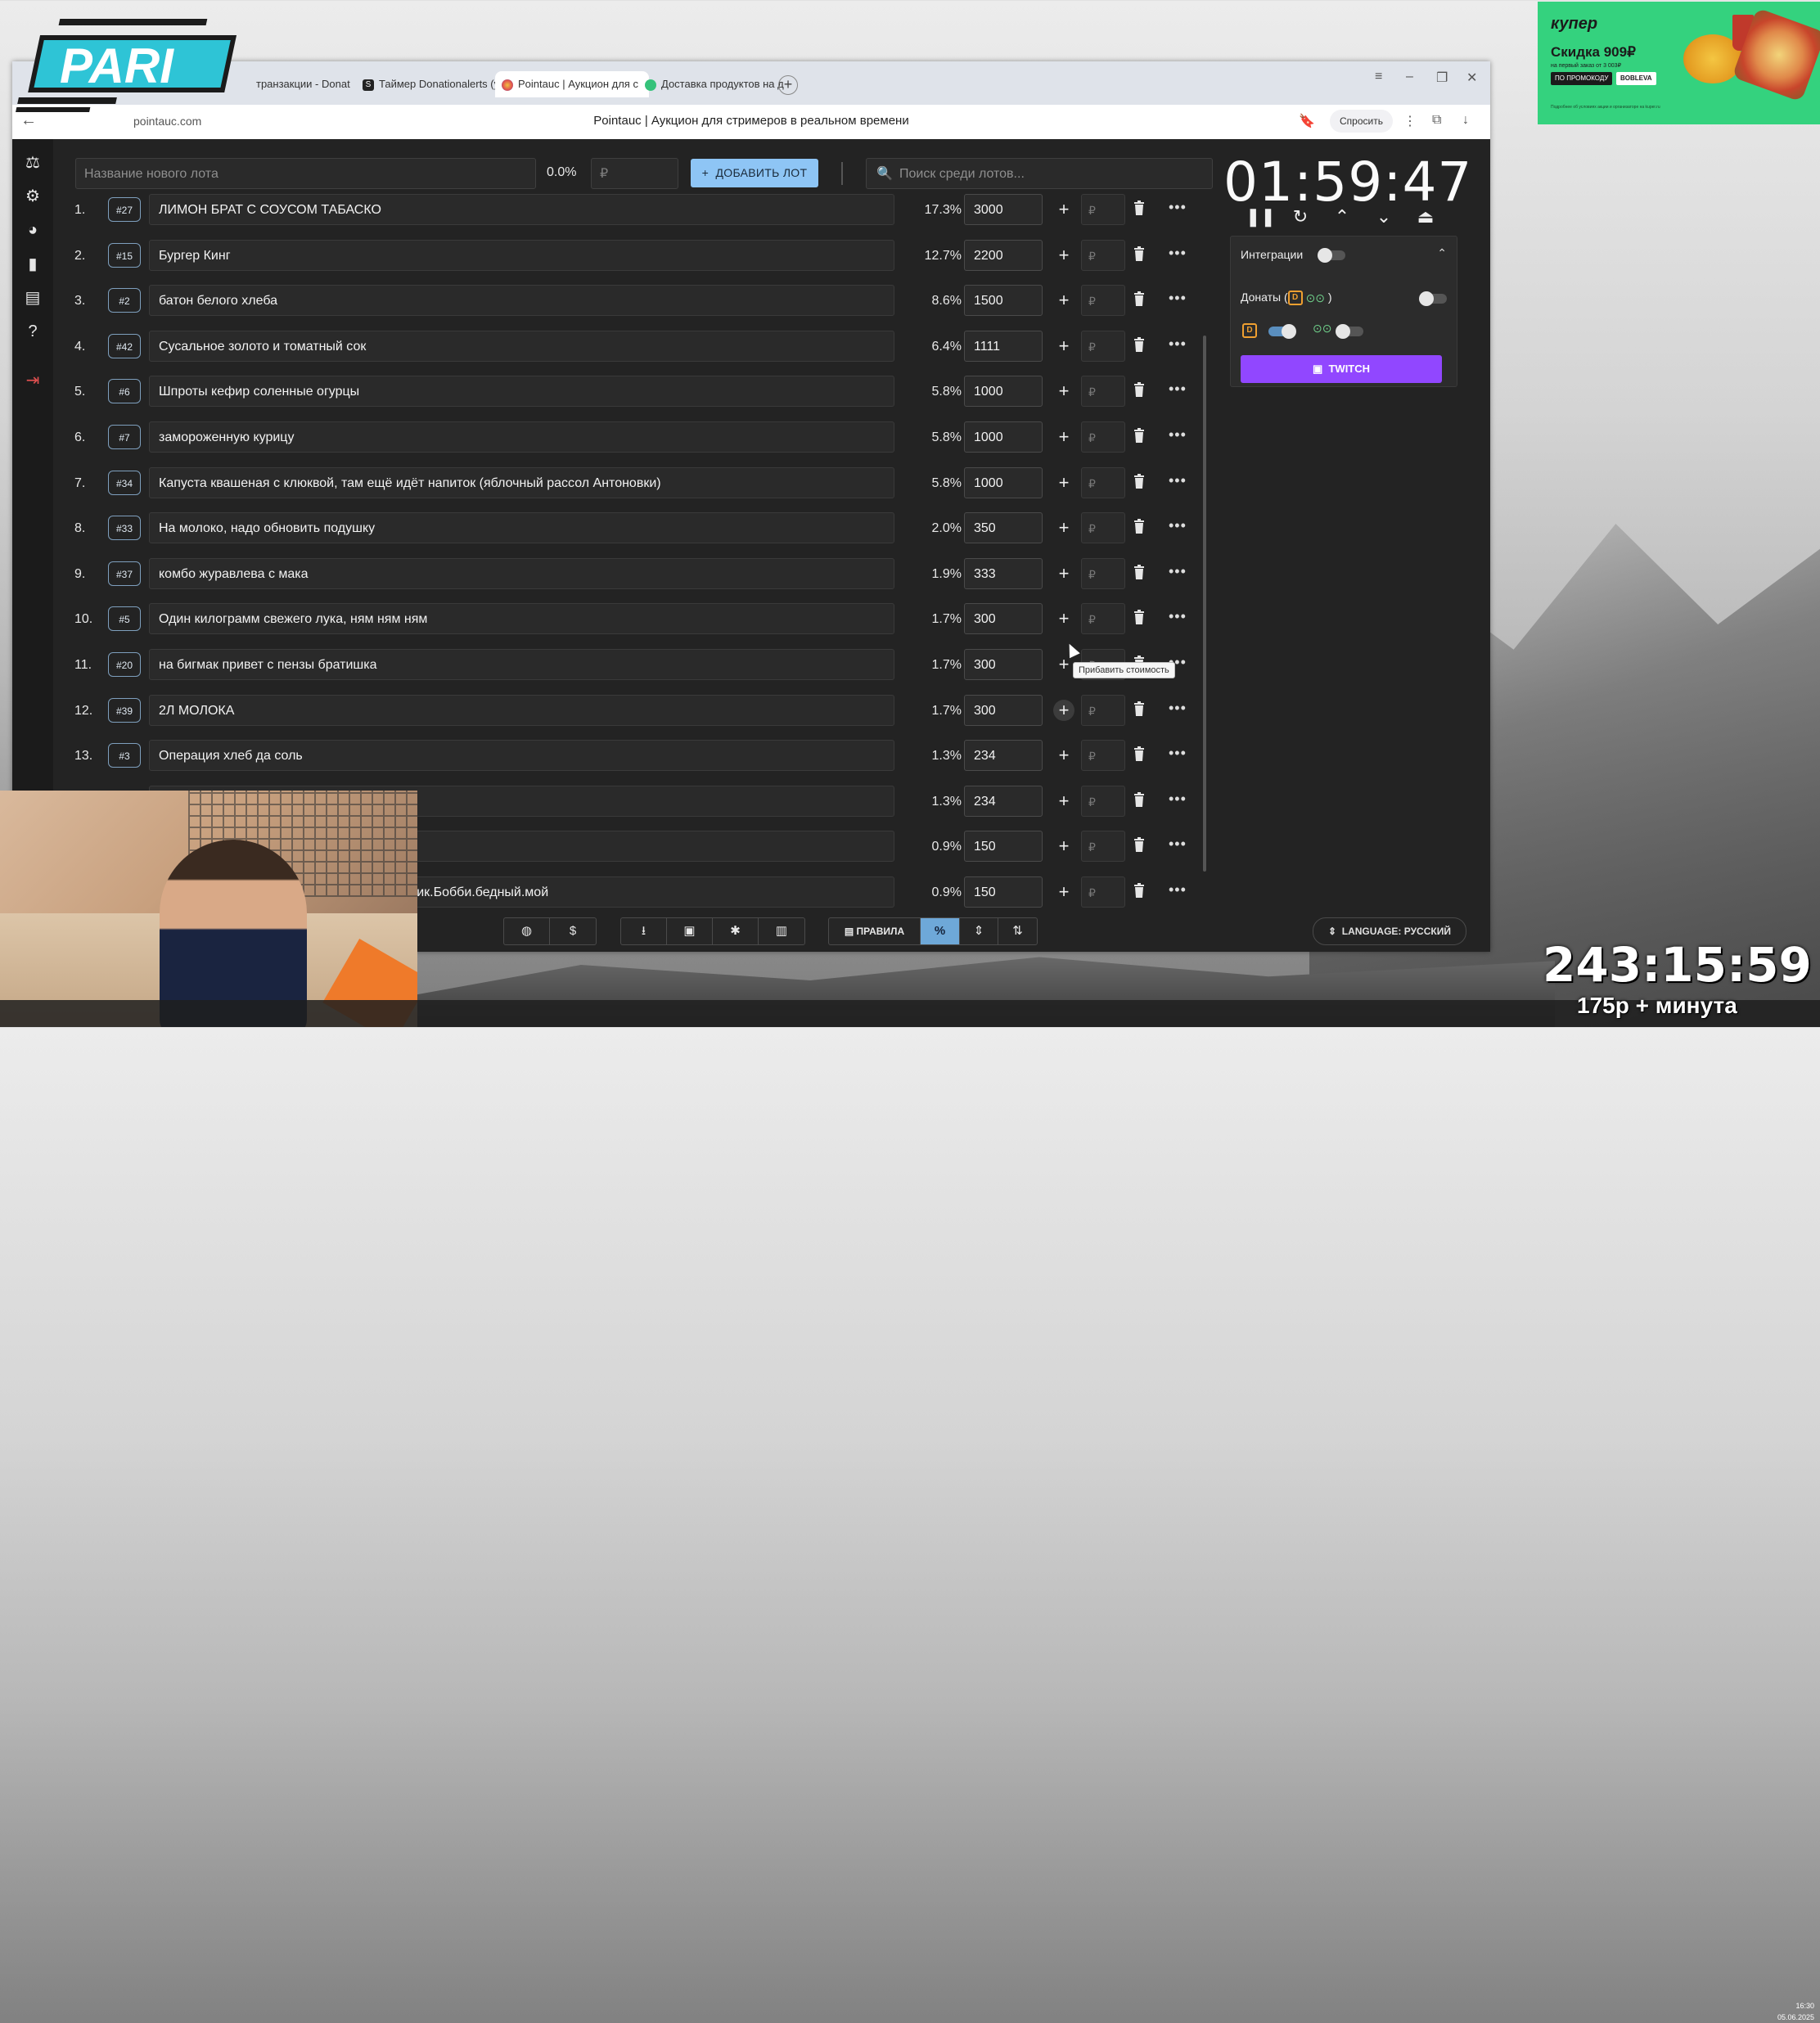 The image size is (1820, 2023). Describe the element at coordinates (1332, 255) in the screenshot. I see `integrations-toggle` at that location.